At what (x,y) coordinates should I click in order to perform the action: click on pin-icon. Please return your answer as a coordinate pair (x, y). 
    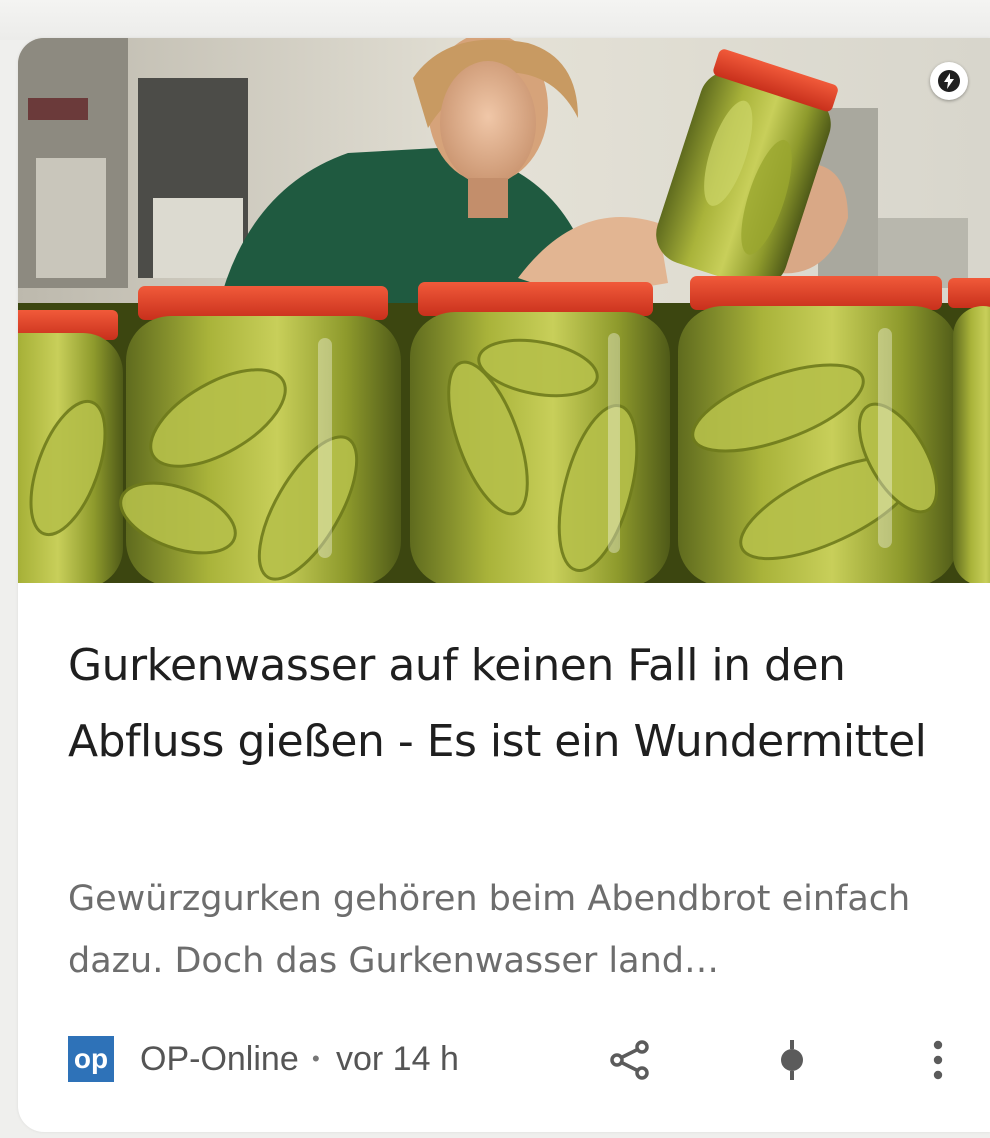
    Looking at the image, I should click on (792, 1060).